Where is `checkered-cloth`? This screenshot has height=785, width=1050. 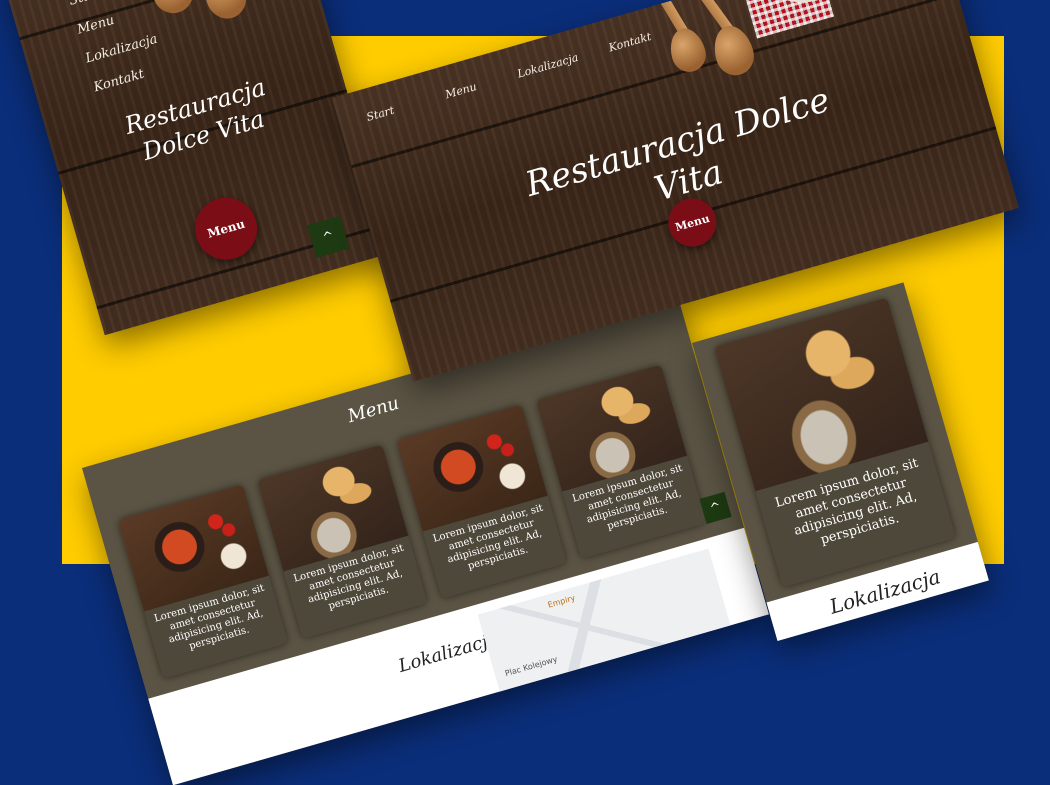
checkered-cloth is located at coordinates (787, 19).